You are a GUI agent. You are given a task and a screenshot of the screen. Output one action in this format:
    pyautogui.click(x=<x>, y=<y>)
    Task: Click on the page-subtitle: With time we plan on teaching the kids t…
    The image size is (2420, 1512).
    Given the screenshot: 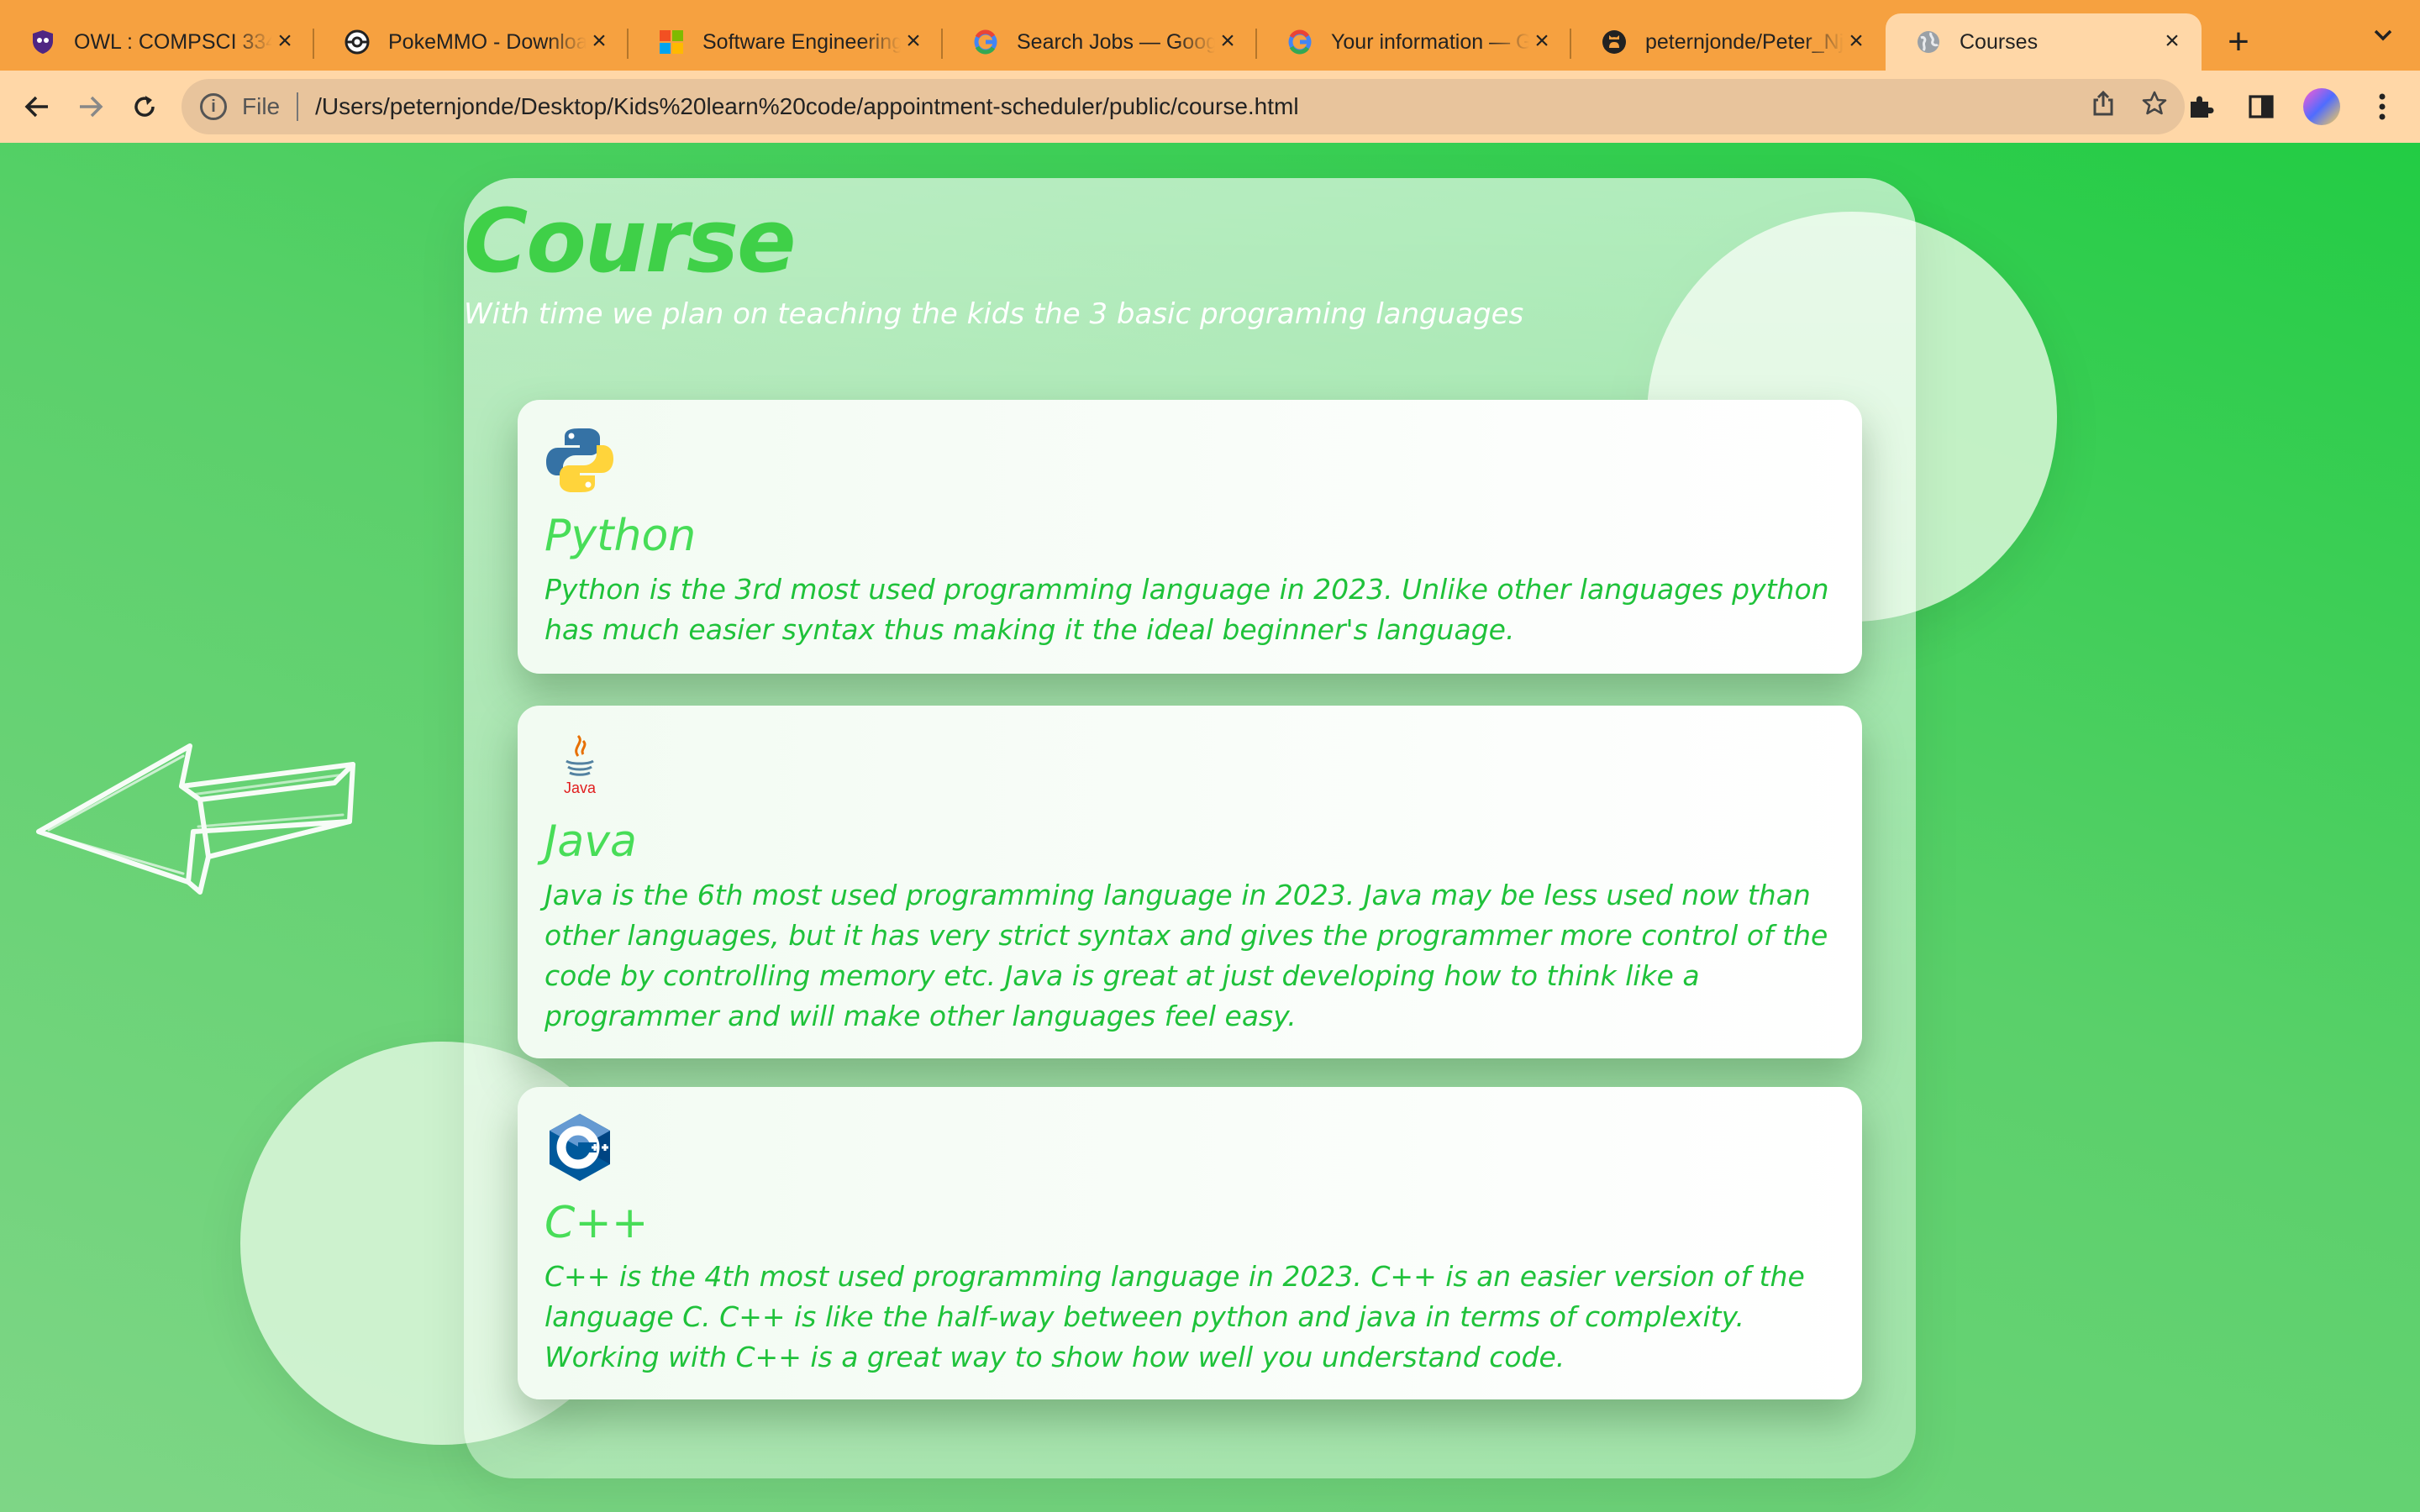 What is the action you would take?
    pyautogui.click(x=994, y=314)
    